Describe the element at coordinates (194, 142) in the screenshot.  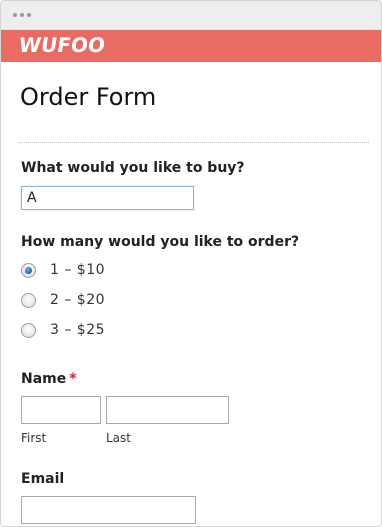
I see `title-divider` at that location.